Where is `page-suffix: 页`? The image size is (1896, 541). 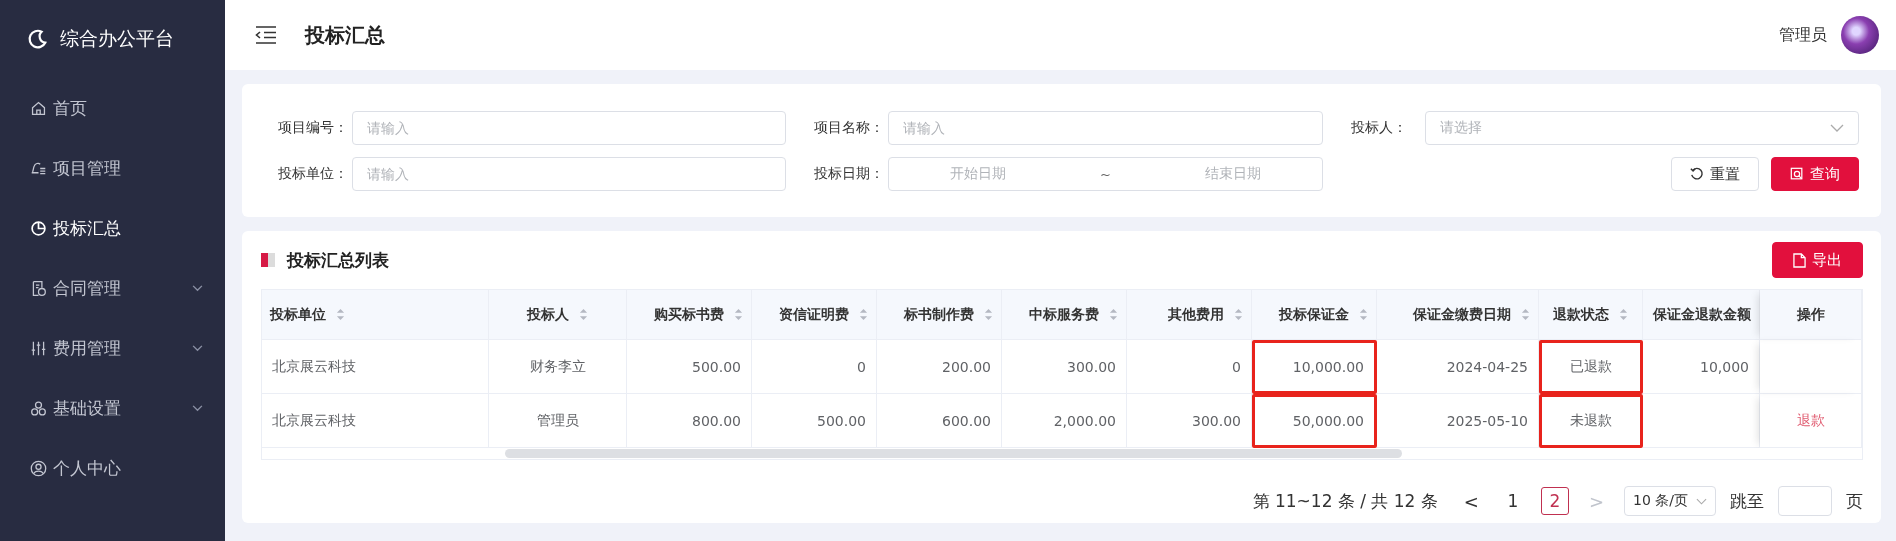
page-suffix: 页 is located at coordinates (1854, 501).